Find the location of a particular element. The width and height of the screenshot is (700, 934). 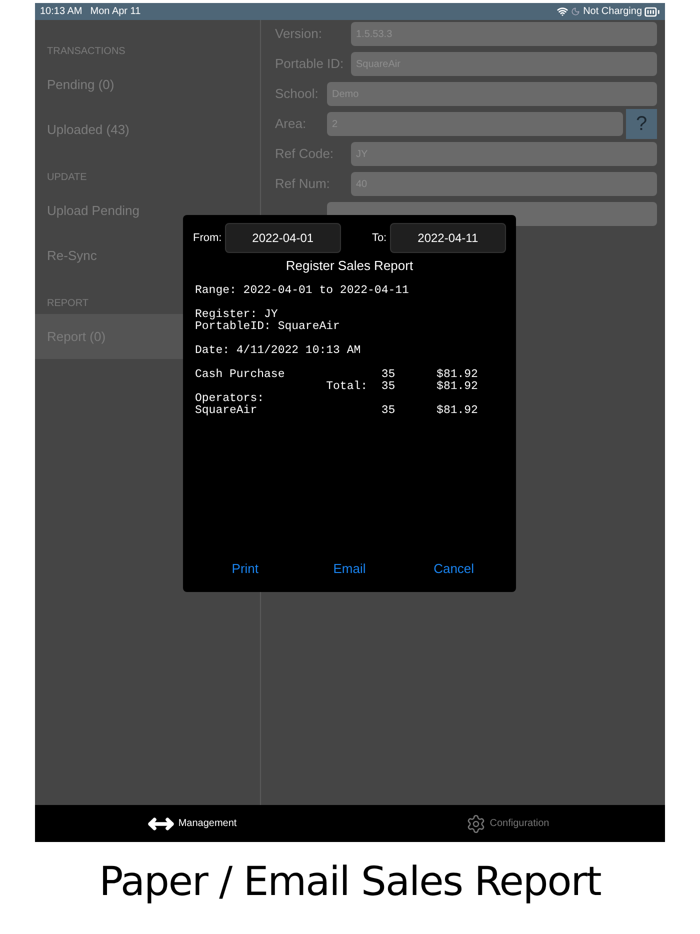

to-label: To: is located at coordinates (380, 238).